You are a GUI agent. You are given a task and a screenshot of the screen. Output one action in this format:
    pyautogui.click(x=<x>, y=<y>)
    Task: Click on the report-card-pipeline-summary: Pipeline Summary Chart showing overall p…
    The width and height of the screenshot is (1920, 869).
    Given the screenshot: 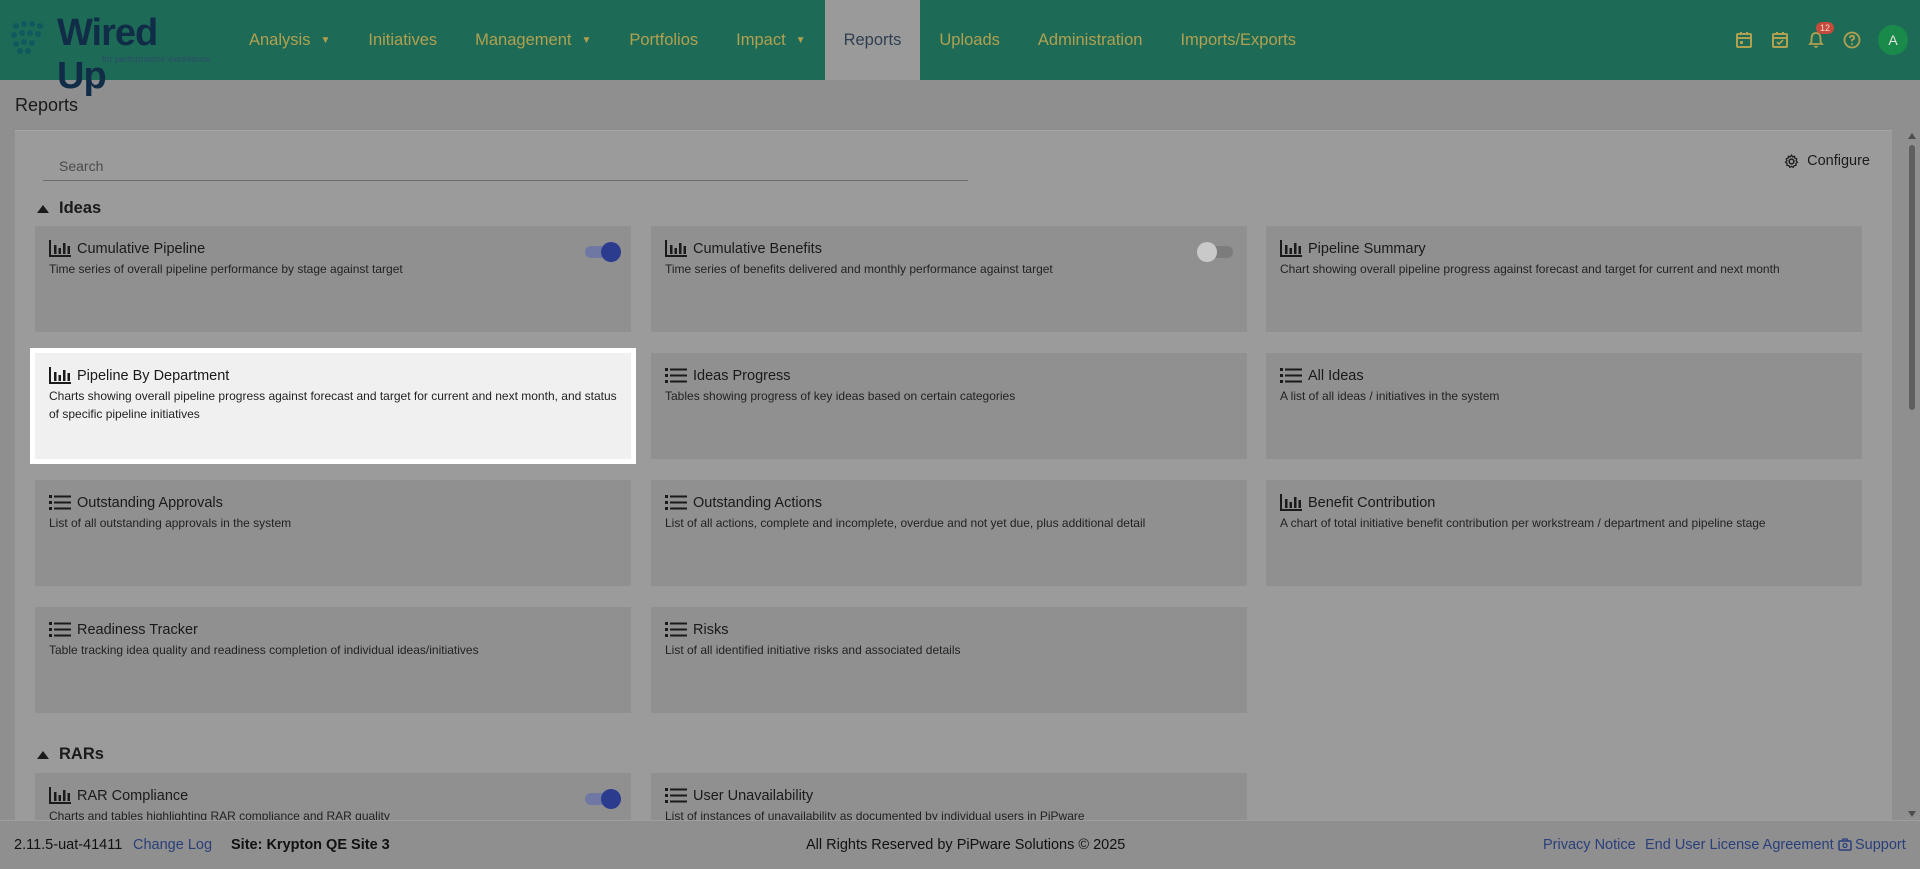 What is the action you would take?
    pyautogui.click(x=1564, y=279)
    